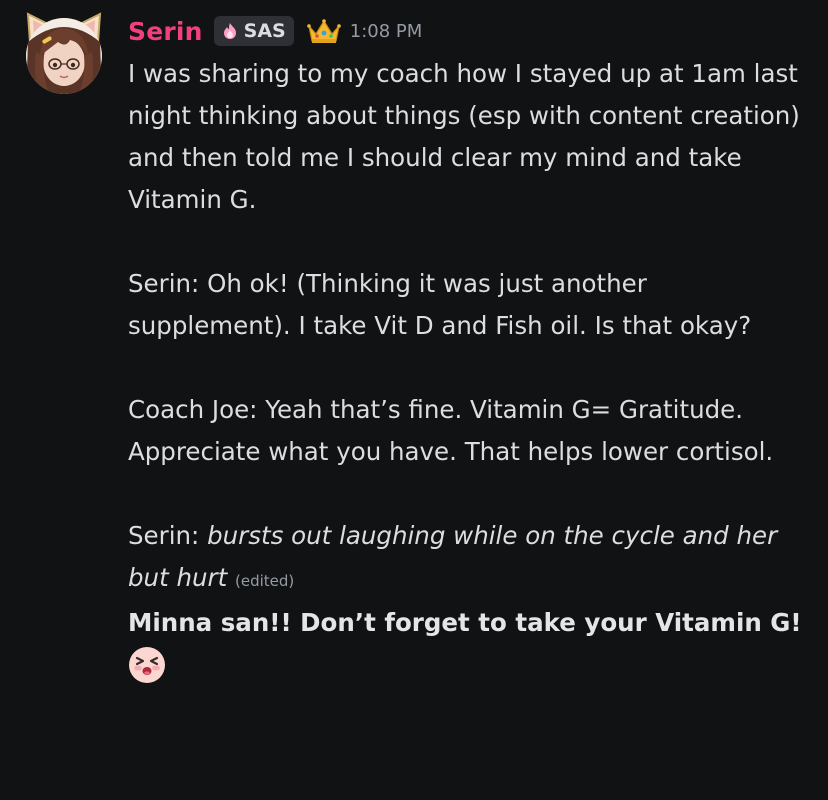 This screenshot has height=800, width=828. What do you see at coordinates (229, 31) in the screenshot?
I see `pink-flame-icon` at bounding box center [229, 31].